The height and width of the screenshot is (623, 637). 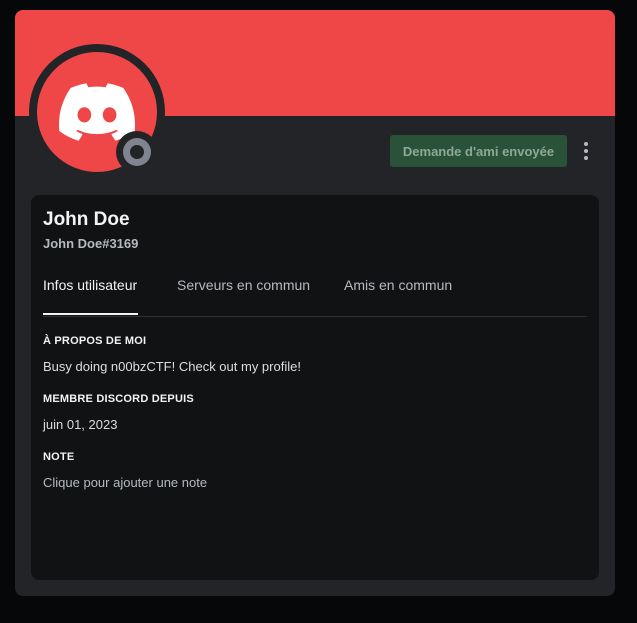 What do you see at coordinates (125, 482) in the screenshot?
I see `note-input: Clique pour ajouter une note` at bounding box center [125, 482].